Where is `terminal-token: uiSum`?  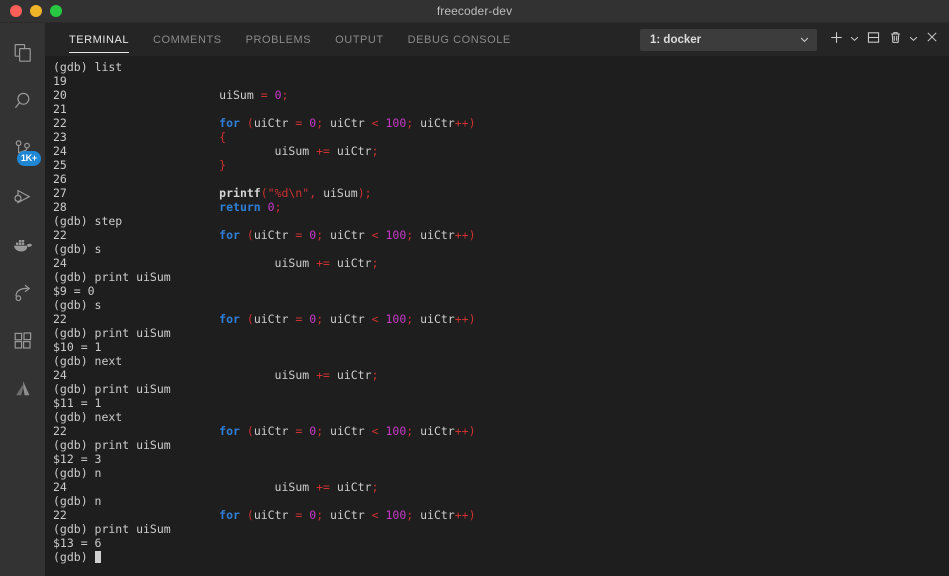
terminal-token: uiSum is located at coordinates (337, 193).